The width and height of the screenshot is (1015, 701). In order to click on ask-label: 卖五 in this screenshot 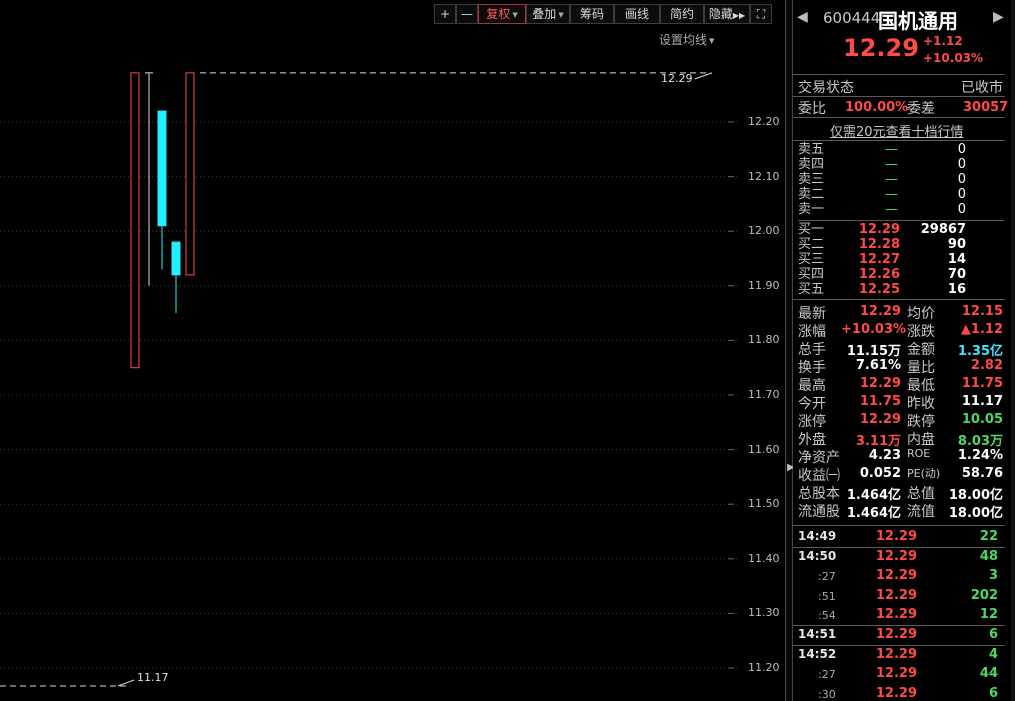, I will do `click(811, 149)`.